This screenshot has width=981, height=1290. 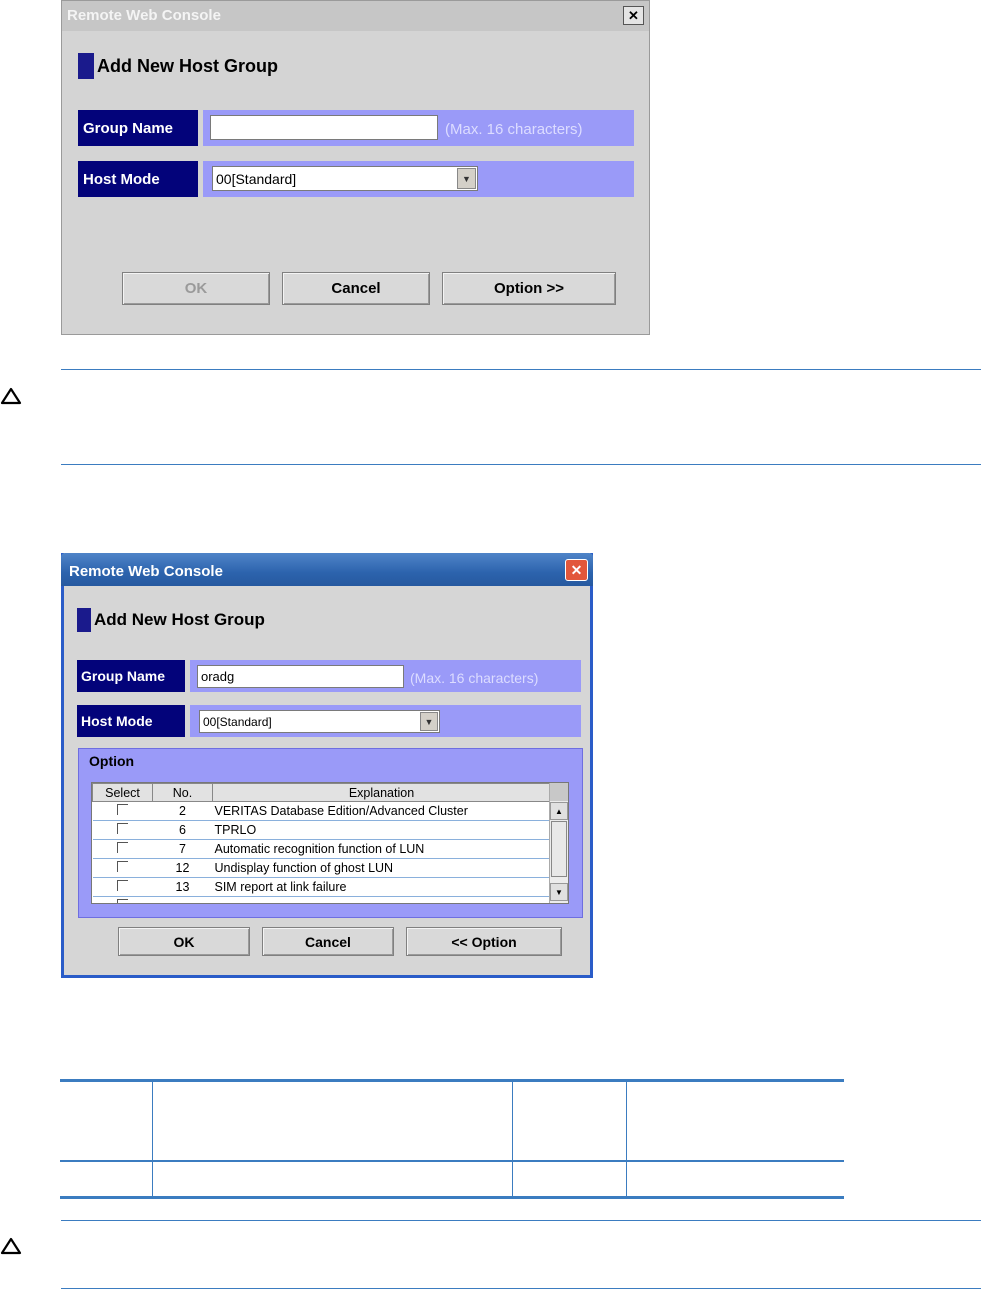 What do you see at coordinates (452, 1197) in the screenshot?
I see `doc-table-bottom-rule` at bounding box center [452, 1197].